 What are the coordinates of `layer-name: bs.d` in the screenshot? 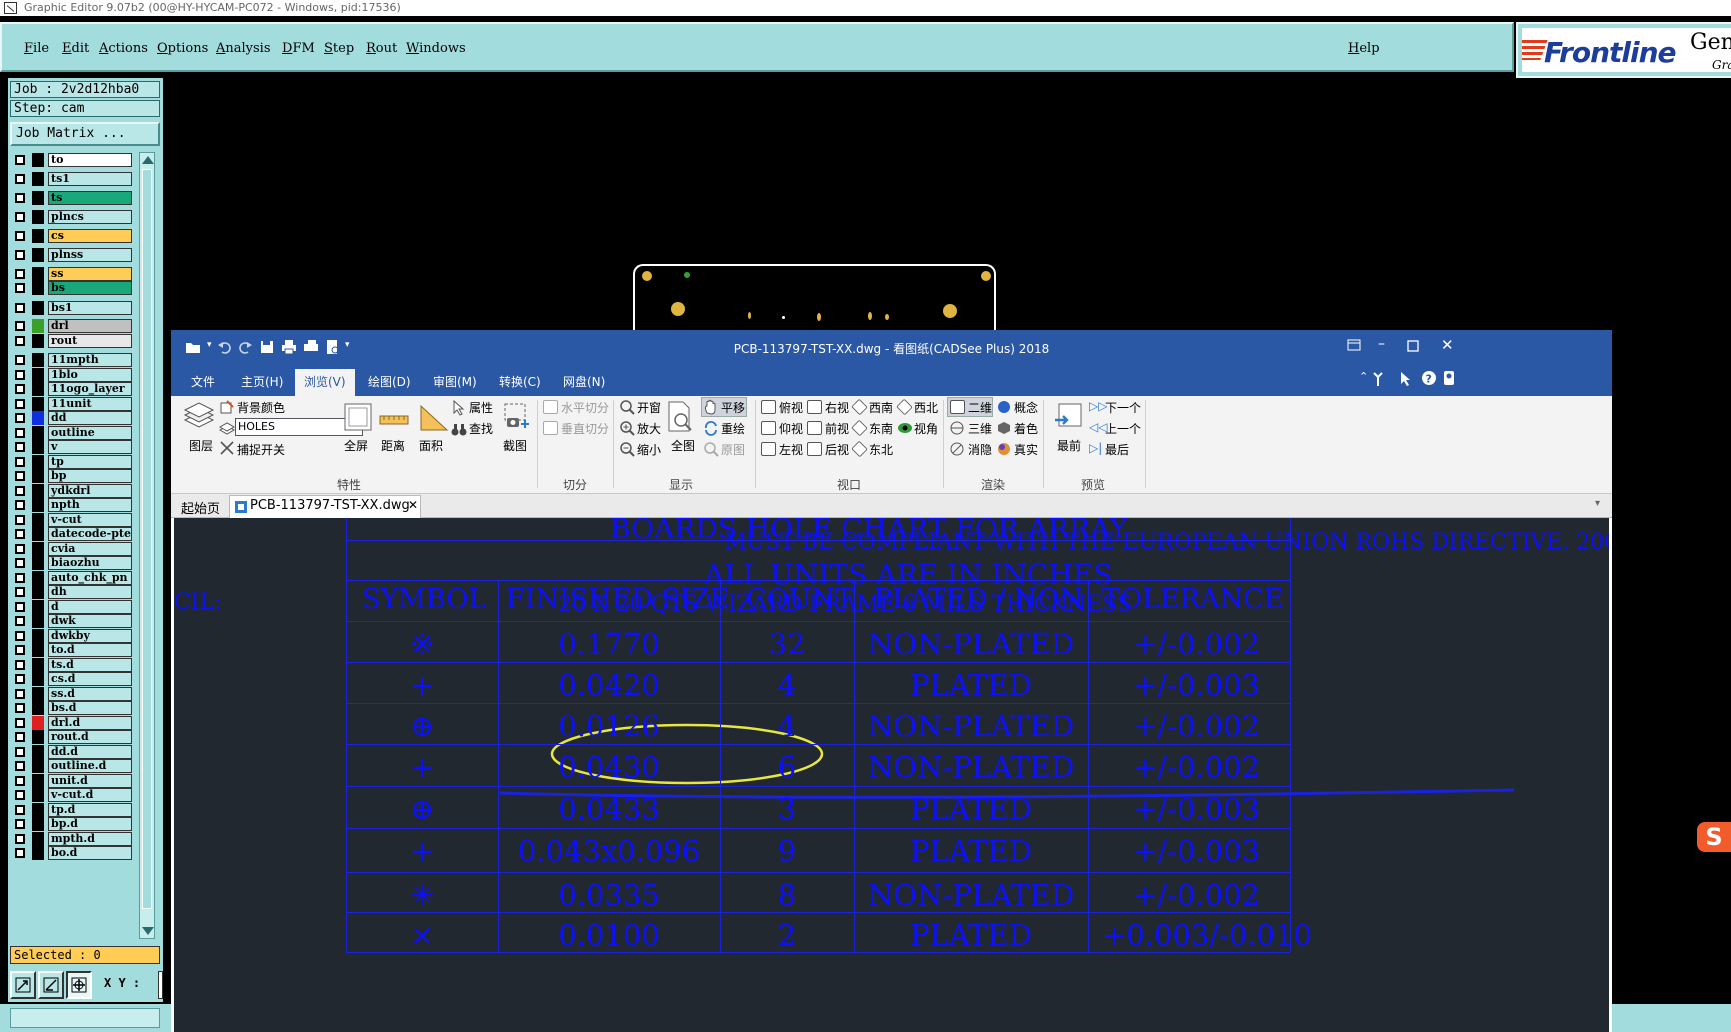 It's located at (90, 708).